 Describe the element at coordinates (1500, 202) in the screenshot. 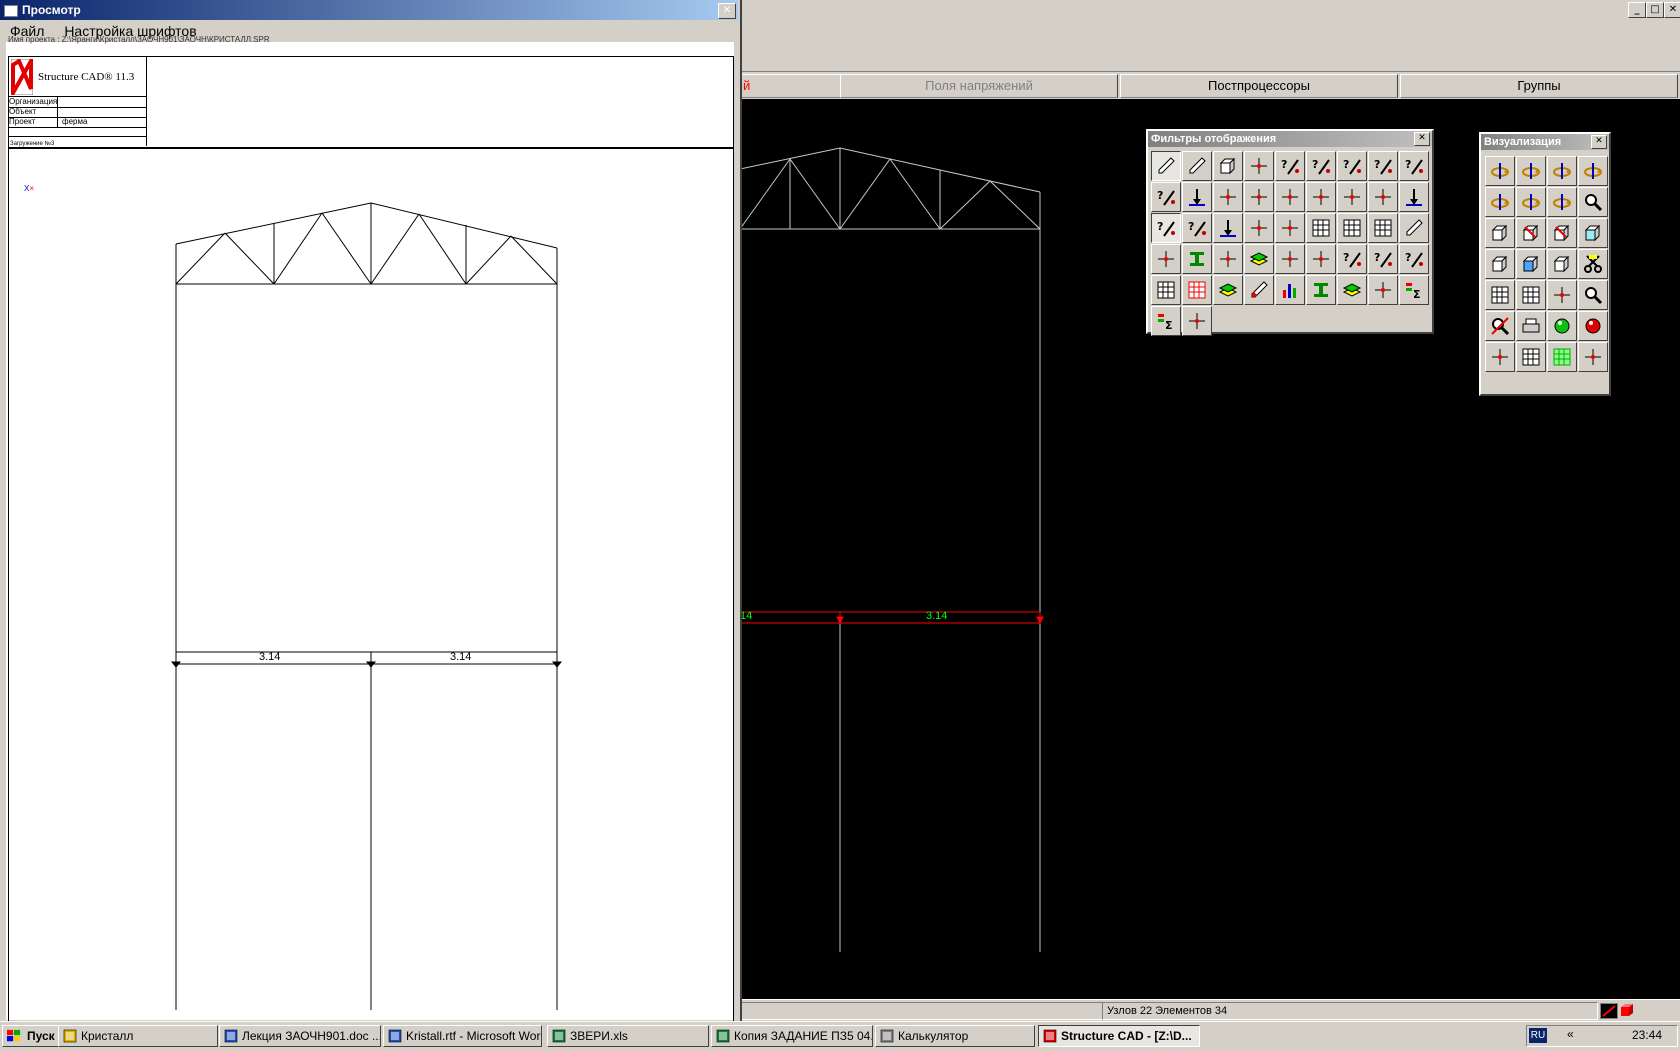

I see `rotate-z-ccw-button` at that location.